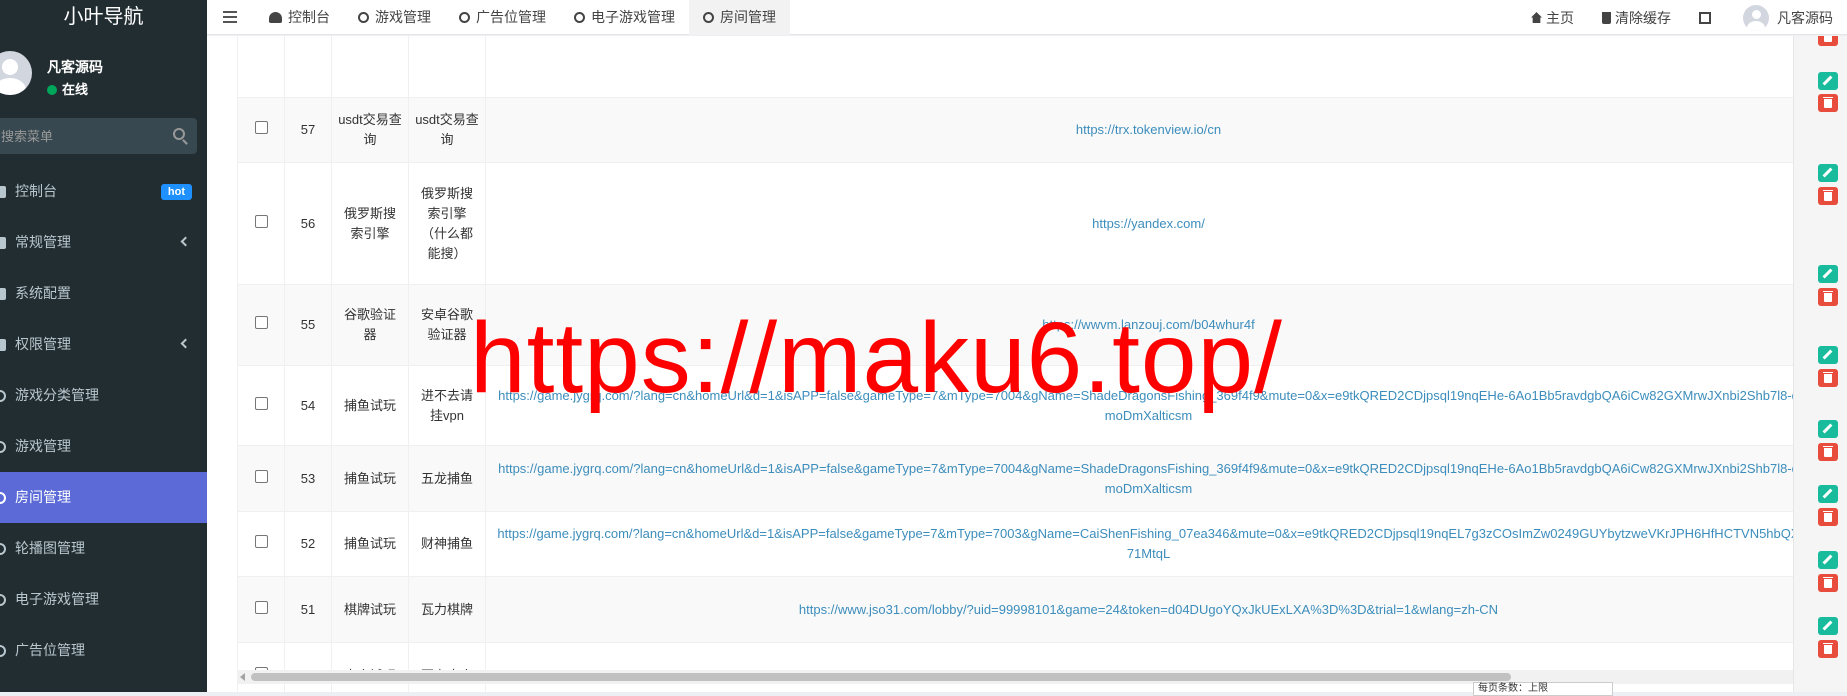  What do you see at coordinates (1543, 689) in the screenshot?
I see `page-size-selector: 每页条数：上限` at bounding box center [1543, 689].